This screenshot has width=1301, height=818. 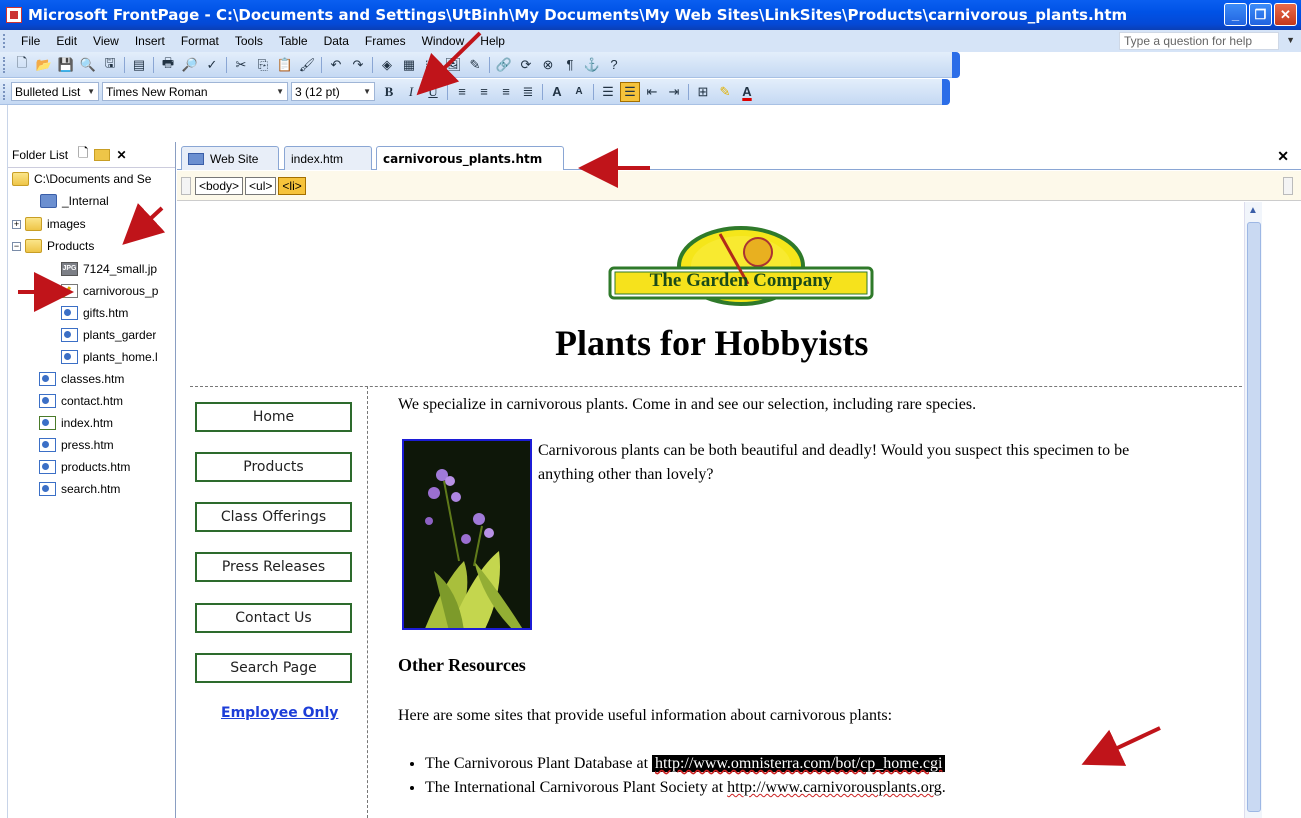 I want to click on bookmark-icon: ⚓, so click(x=592, y=65).